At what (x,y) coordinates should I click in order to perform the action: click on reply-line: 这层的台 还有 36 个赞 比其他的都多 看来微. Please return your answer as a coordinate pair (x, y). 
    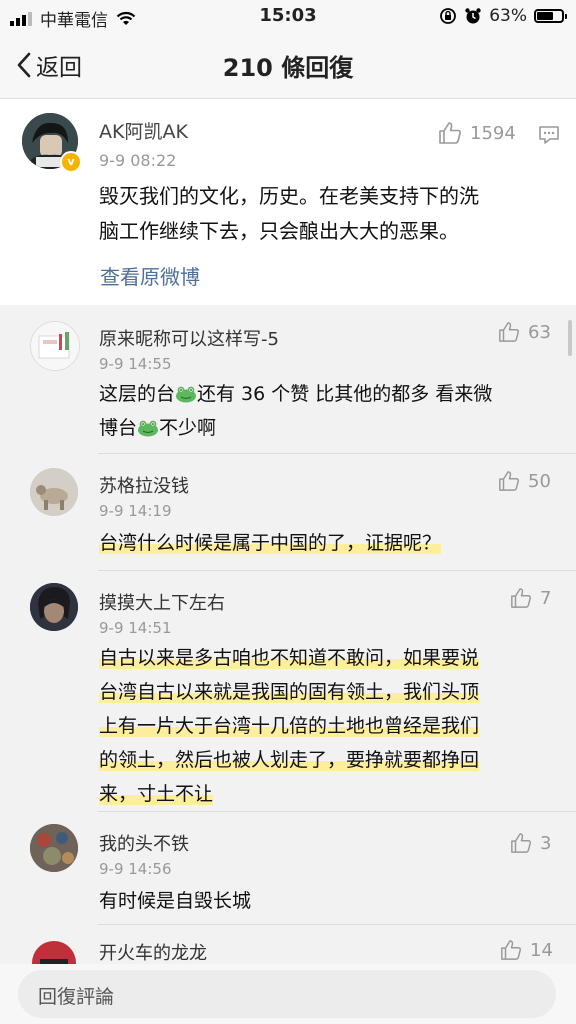
    Looking at the image, I should click on (324, 394).